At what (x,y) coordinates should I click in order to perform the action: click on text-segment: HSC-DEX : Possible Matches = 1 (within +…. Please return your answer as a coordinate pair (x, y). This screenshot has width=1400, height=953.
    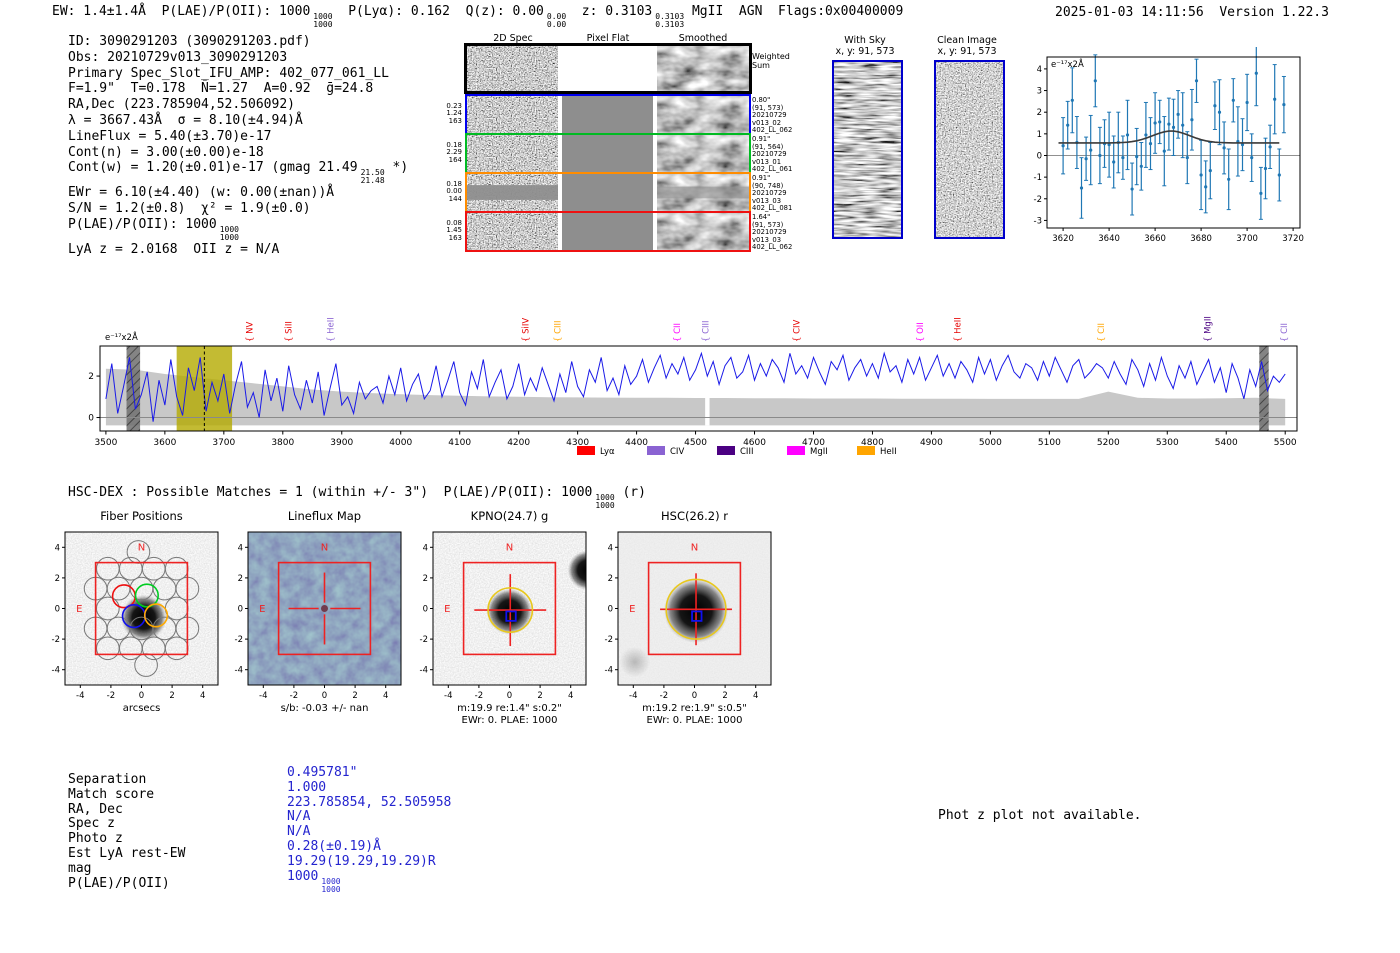
    Looking at the image, I should click on (330, 492).